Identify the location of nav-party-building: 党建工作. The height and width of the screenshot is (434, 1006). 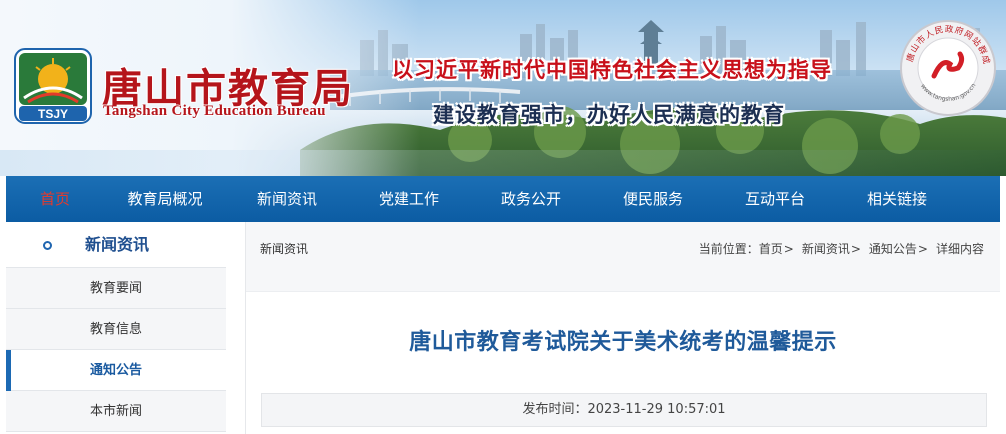
(409, 199).